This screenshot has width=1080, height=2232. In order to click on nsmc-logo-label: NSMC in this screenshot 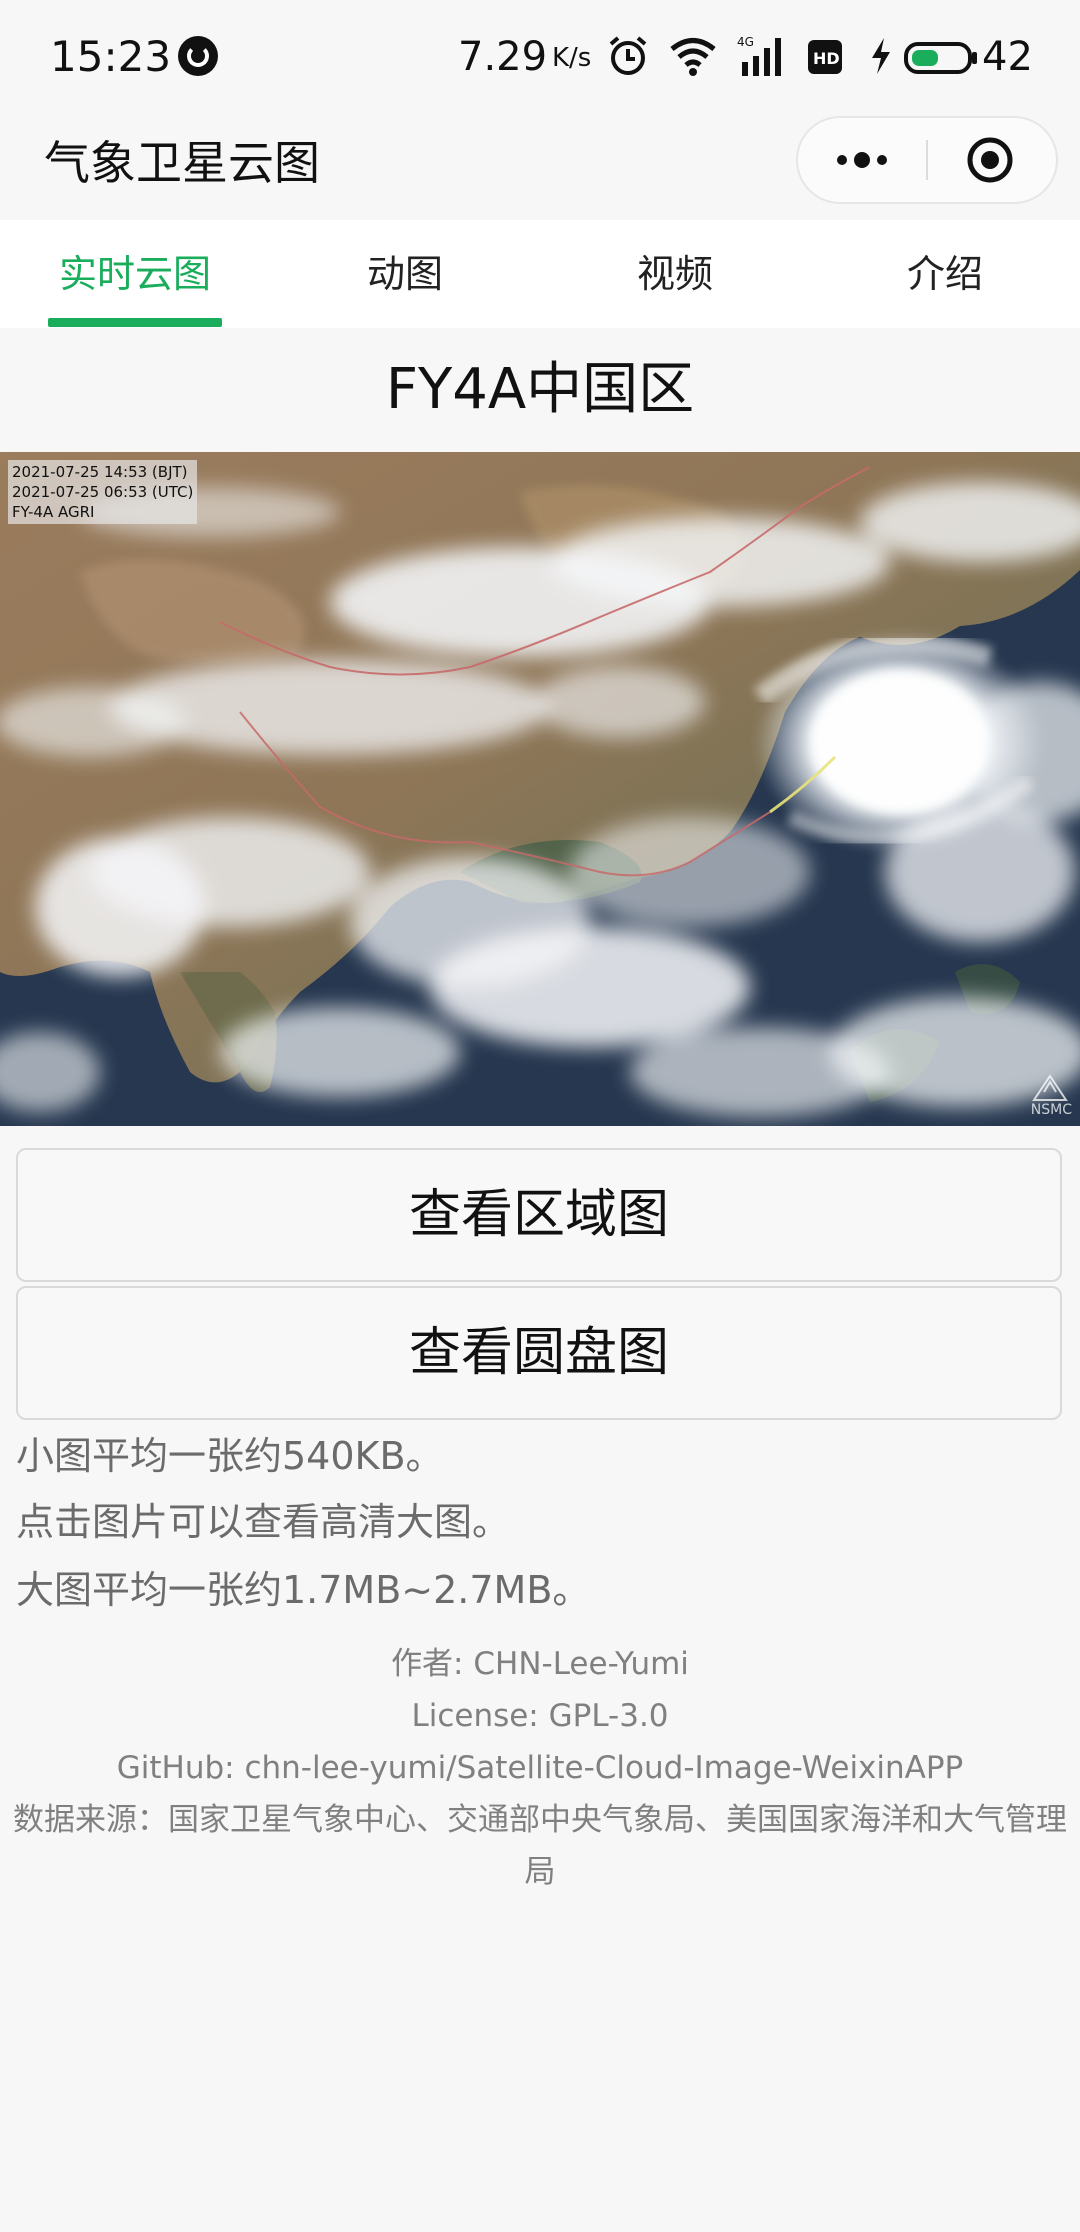, I will do `click(1051, 1110)`.